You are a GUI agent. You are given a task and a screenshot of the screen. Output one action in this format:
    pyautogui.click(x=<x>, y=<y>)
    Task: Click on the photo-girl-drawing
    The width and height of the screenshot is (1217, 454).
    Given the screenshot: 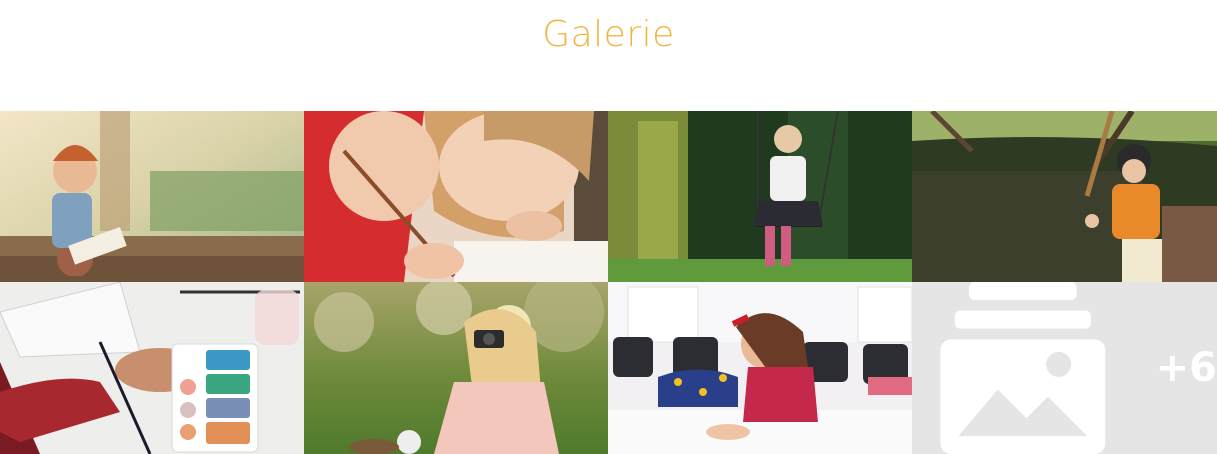 What is the action you would take?
    pyautogui.click(x=456, y=196)
    